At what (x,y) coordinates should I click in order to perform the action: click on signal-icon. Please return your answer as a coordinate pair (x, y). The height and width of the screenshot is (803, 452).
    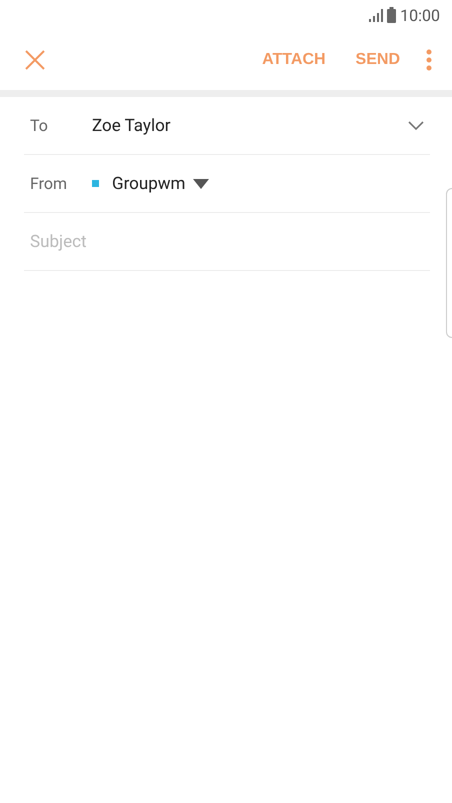
    Looking at the image, I should click on (376, 15).